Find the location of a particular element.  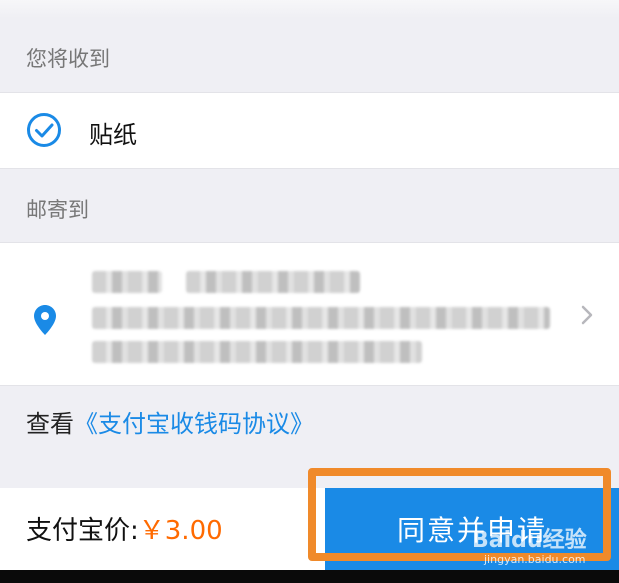

price-label: 支付宝价: is located at coordinates (82, 531).